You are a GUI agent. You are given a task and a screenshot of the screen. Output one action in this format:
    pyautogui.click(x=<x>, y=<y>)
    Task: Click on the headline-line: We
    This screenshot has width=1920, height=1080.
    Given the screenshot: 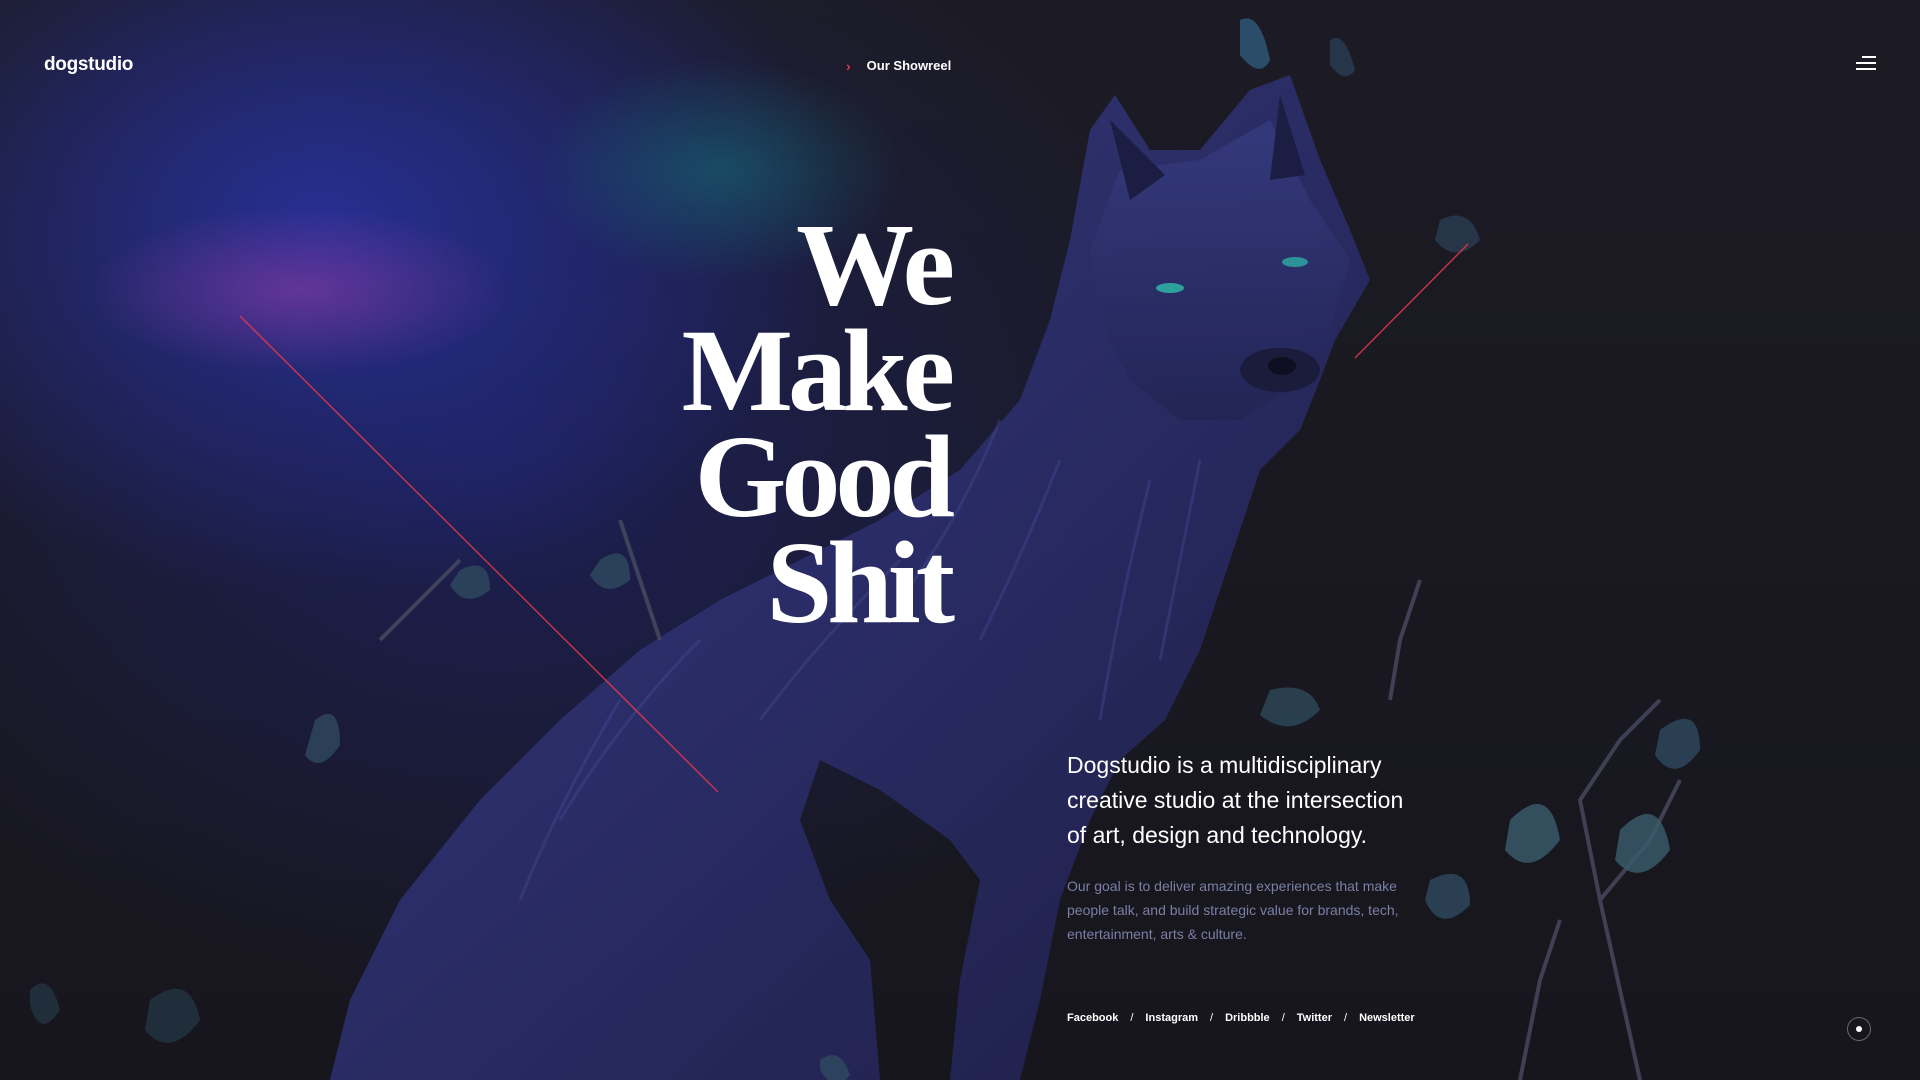 What is the action you would take?
    pyautogui.click(x=875, y=264)
    